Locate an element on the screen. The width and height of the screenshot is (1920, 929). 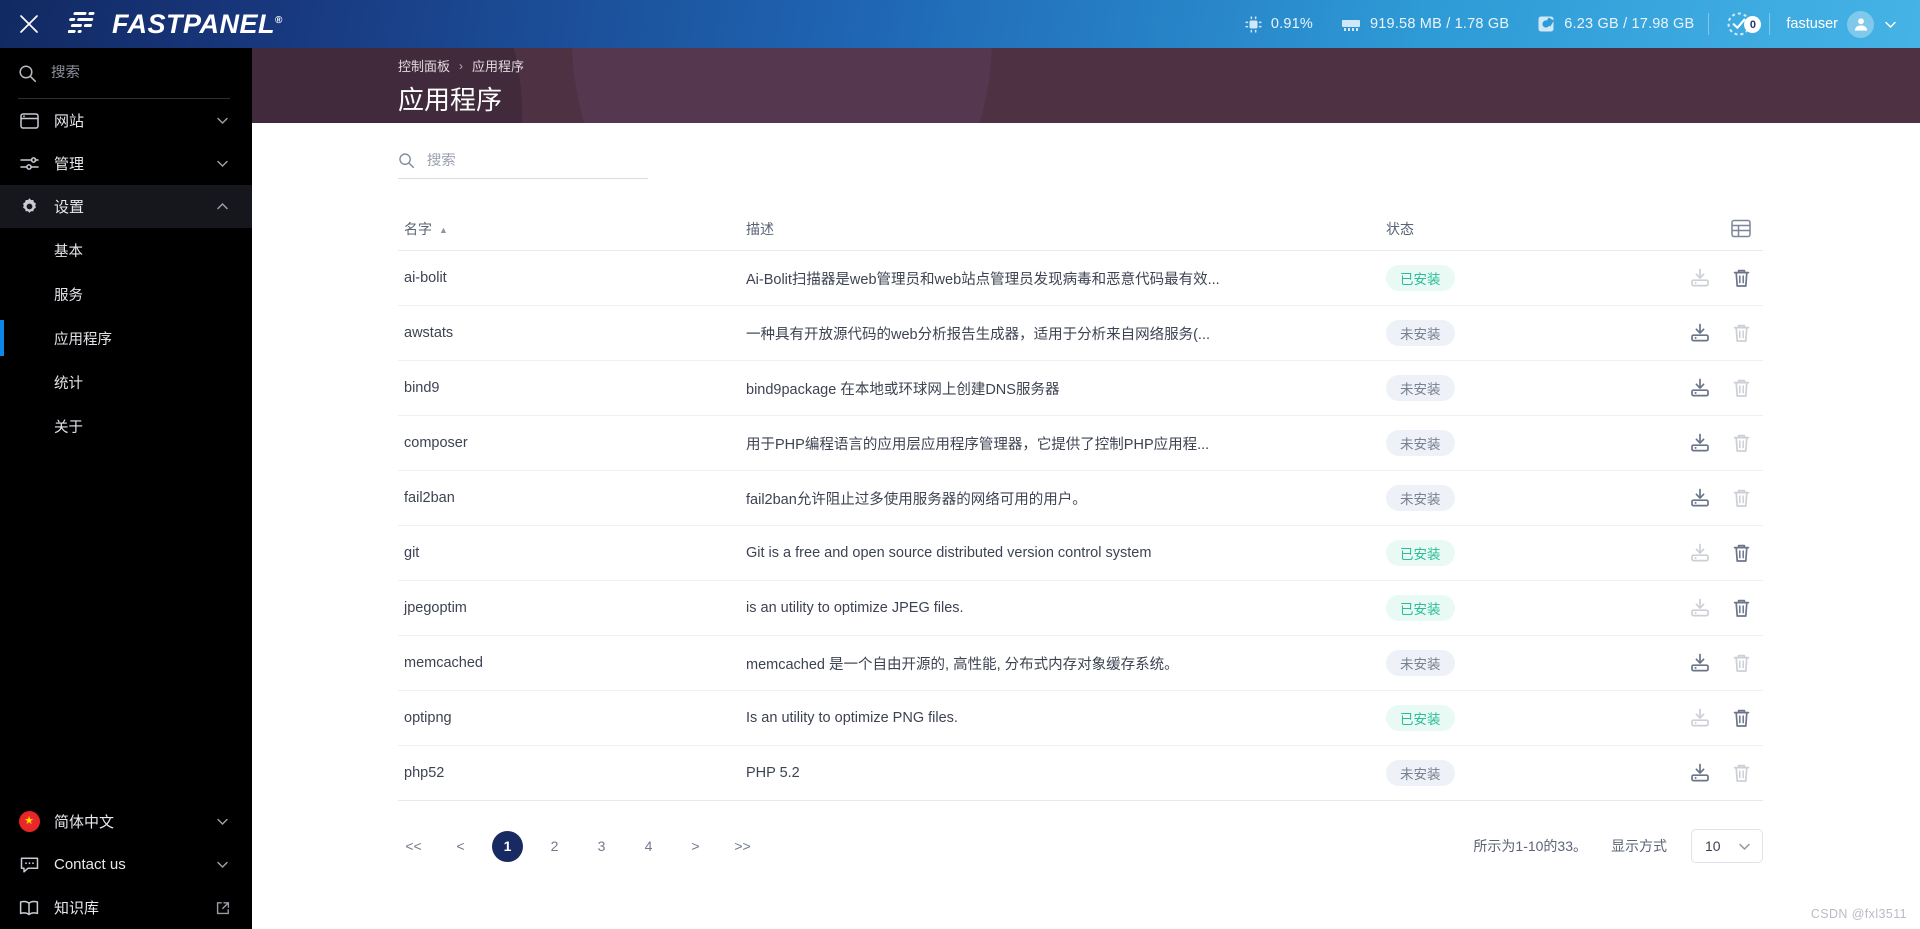
pagination-info: 所示为1-10的33。 显示方式 10 is located at coordinates (1618, 846).